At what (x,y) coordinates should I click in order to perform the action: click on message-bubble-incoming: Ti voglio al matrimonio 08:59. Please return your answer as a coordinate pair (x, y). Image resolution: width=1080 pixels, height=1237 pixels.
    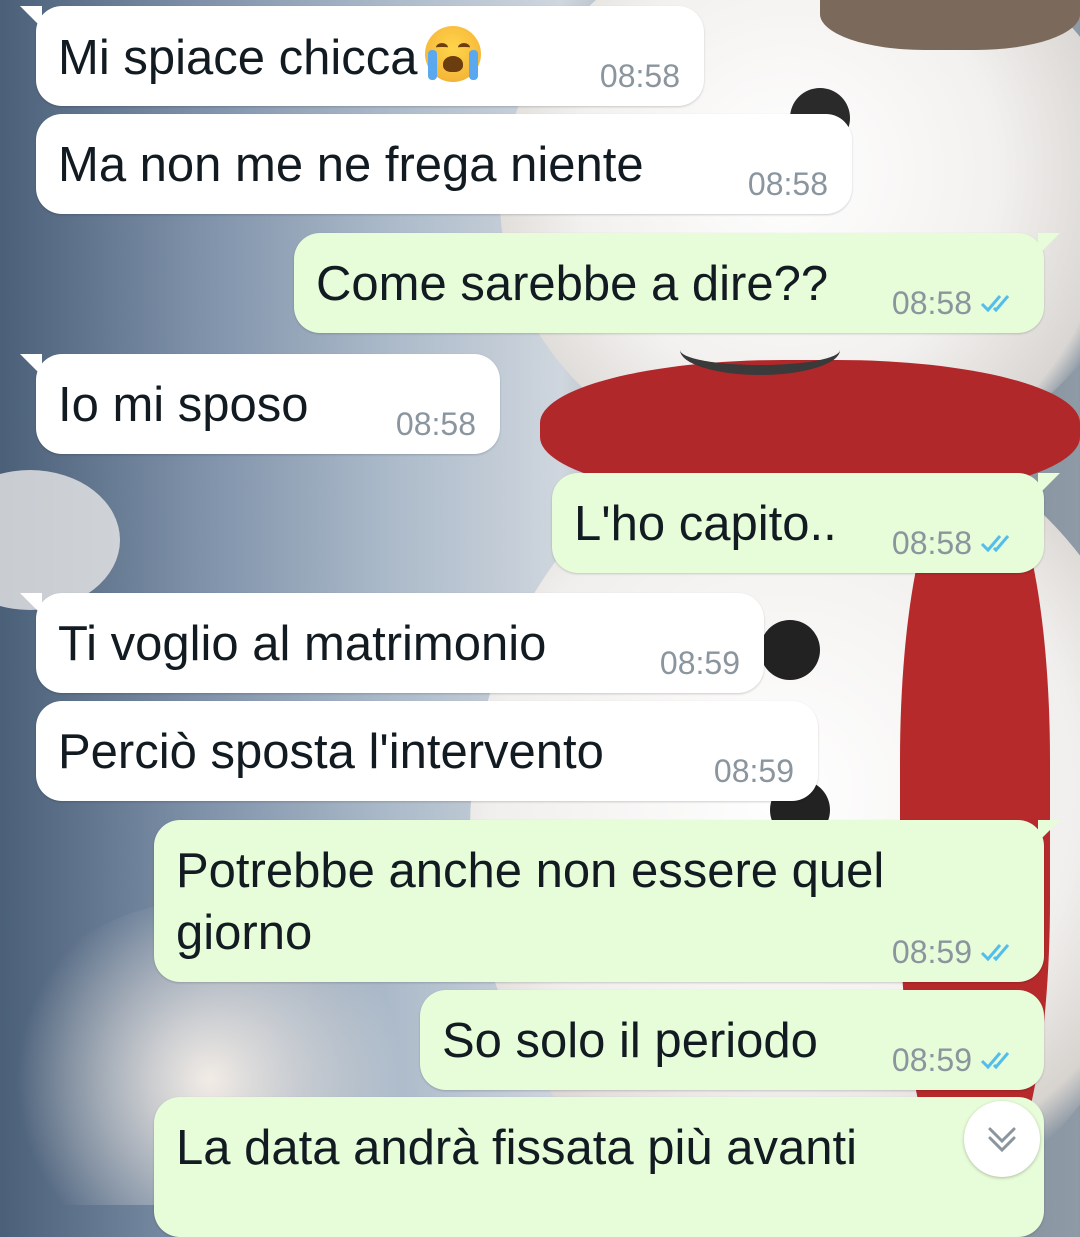
    Looking at the image, I should click on (392, 643).